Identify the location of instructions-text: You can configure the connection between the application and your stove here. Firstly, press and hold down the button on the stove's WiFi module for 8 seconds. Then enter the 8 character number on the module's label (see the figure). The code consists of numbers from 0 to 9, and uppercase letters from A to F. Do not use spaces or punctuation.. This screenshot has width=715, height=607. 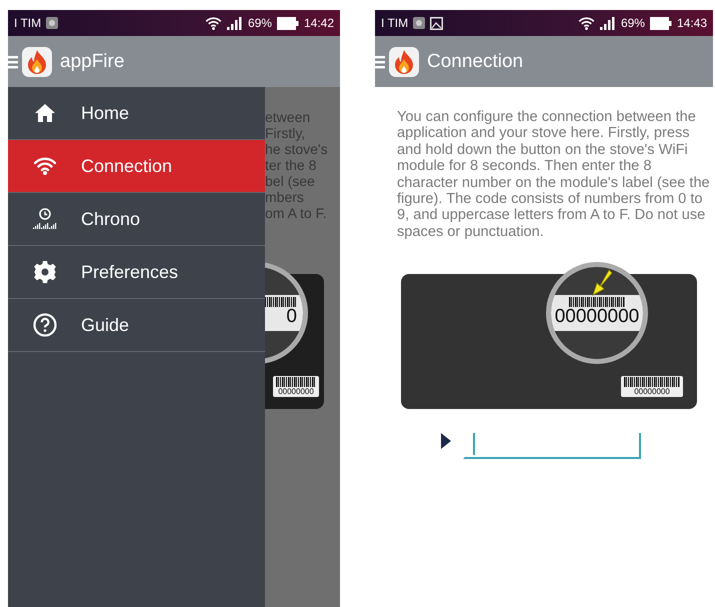
(554, 174).